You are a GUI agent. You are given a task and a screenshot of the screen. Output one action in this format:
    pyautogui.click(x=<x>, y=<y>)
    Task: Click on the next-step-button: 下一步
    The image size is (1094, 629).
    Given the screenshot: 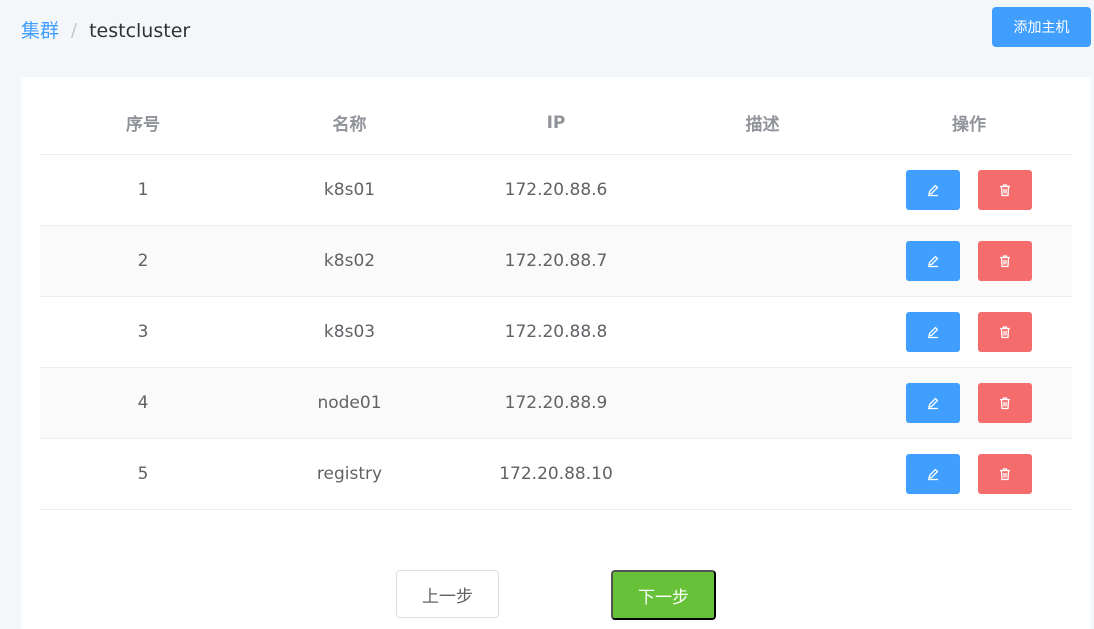 What is the action you would take?
    pyautogui.click(x=663, y=595)
    